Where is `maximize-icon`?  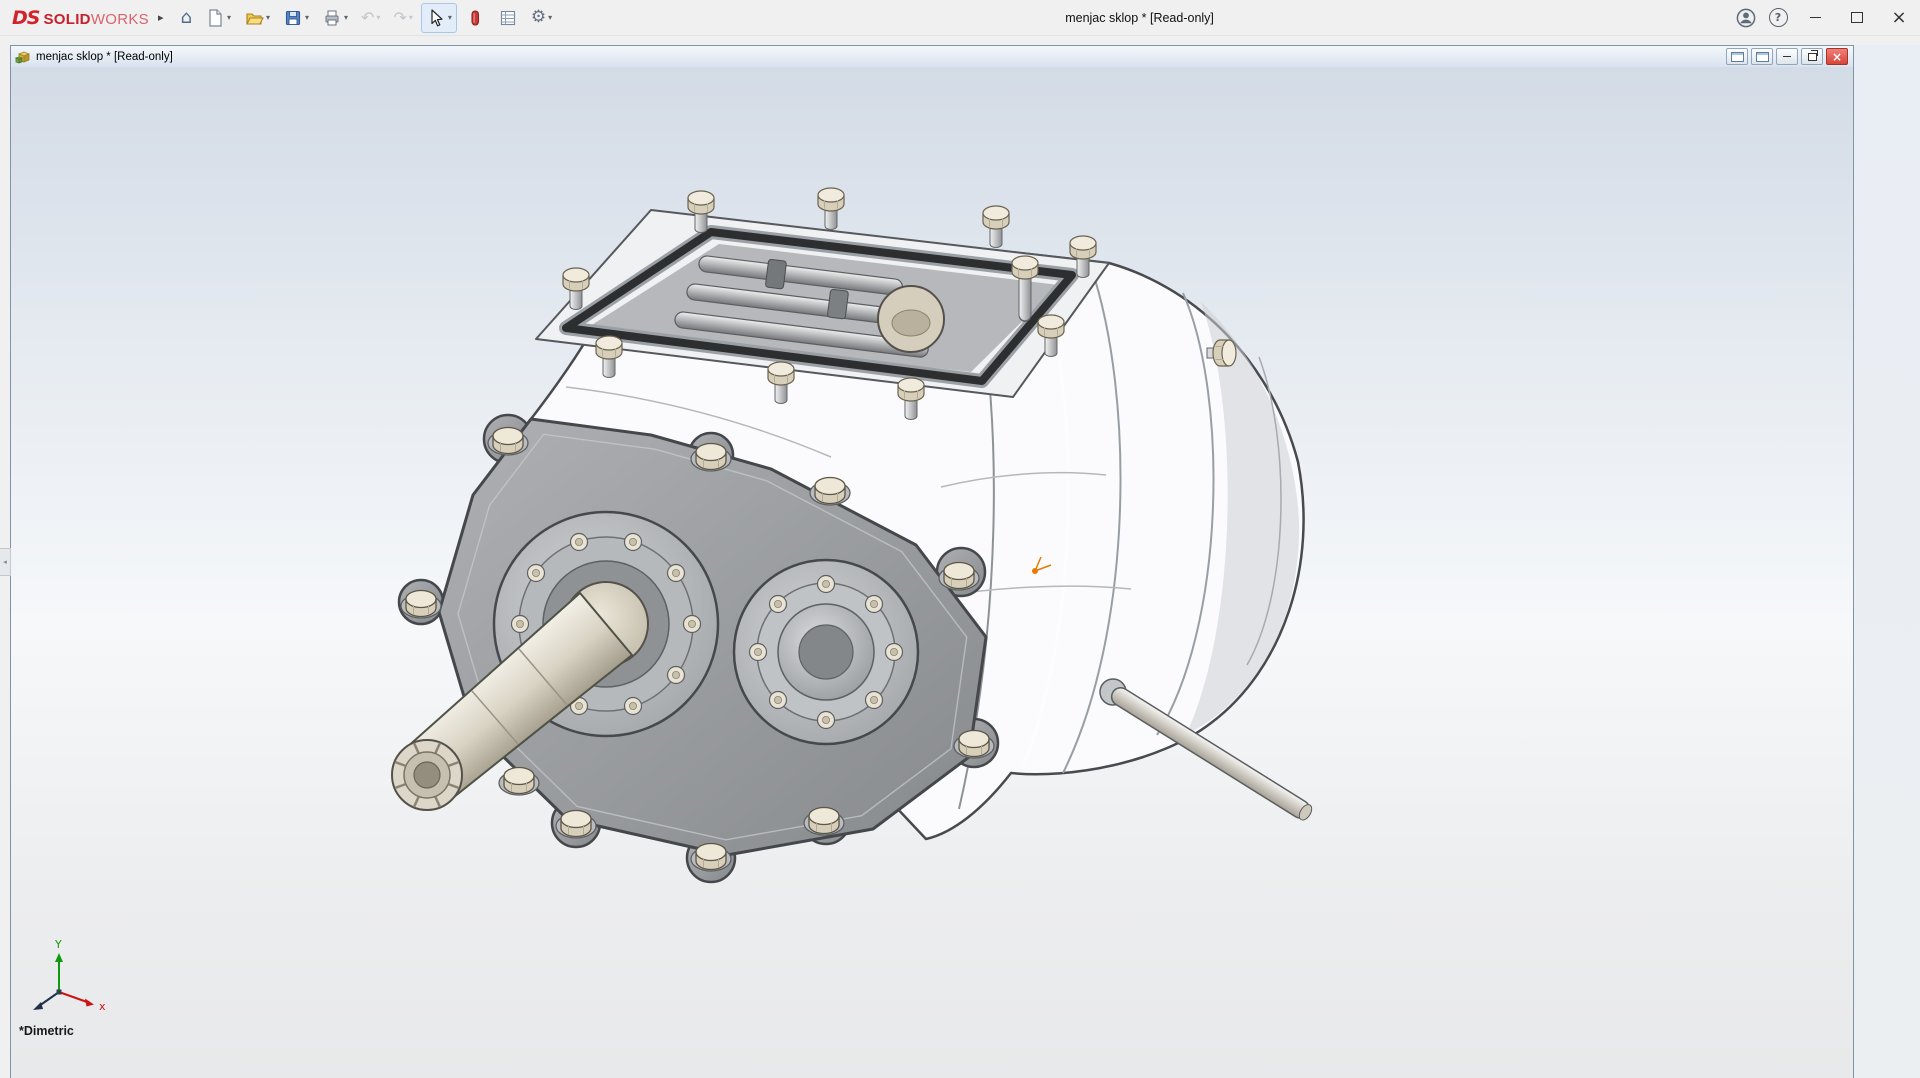 maximize-icon is located at coordinates (1857, 17).